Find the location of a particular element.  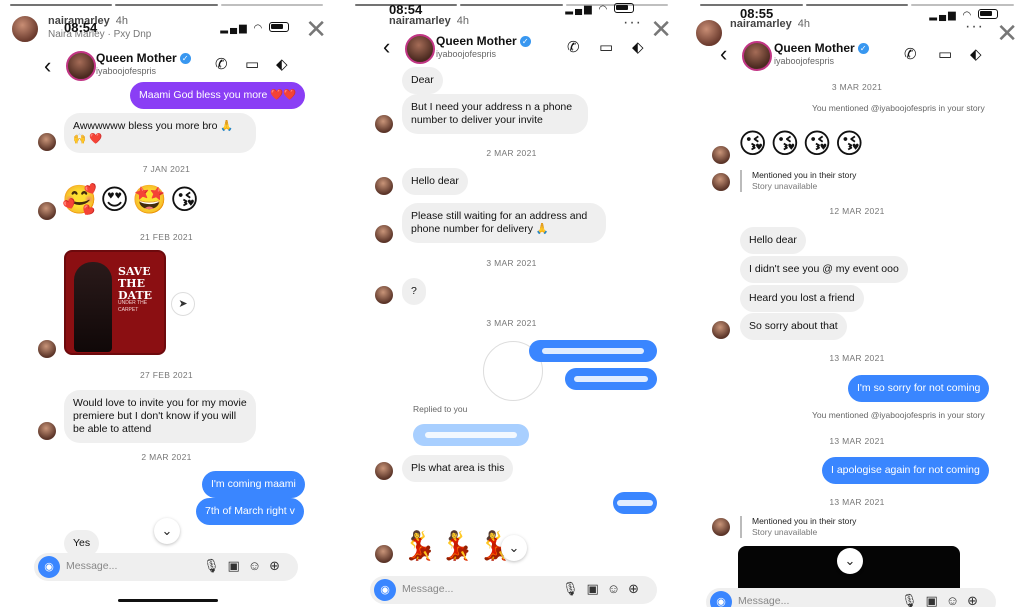

emoji-message: 💃💃💃 is located at coordinates (459, 546).